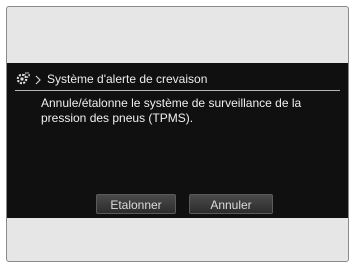 The height and width of the screenshot is (267, 355). Describe the element at coordinates (177, 90) in the screenshot. I see `header-divider` at that location.